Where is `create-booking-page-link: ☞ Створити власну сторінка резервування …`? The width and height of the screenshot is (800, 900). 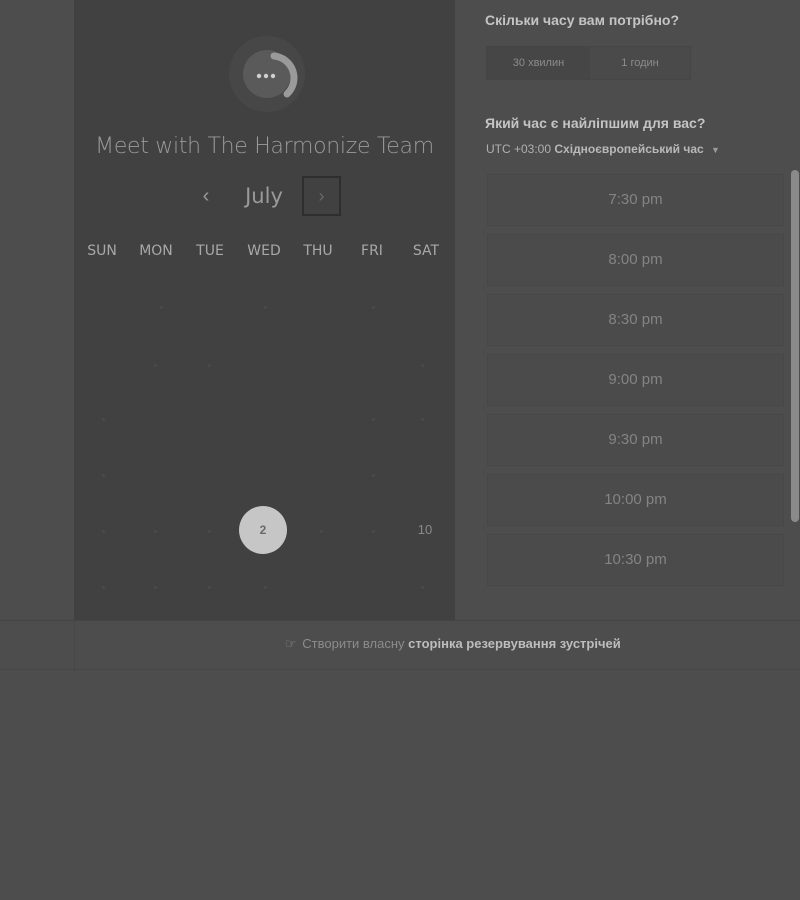 create-booking-page-link: ☞ Створити власну сторінка резервування … is located at coordinates (453, 644).